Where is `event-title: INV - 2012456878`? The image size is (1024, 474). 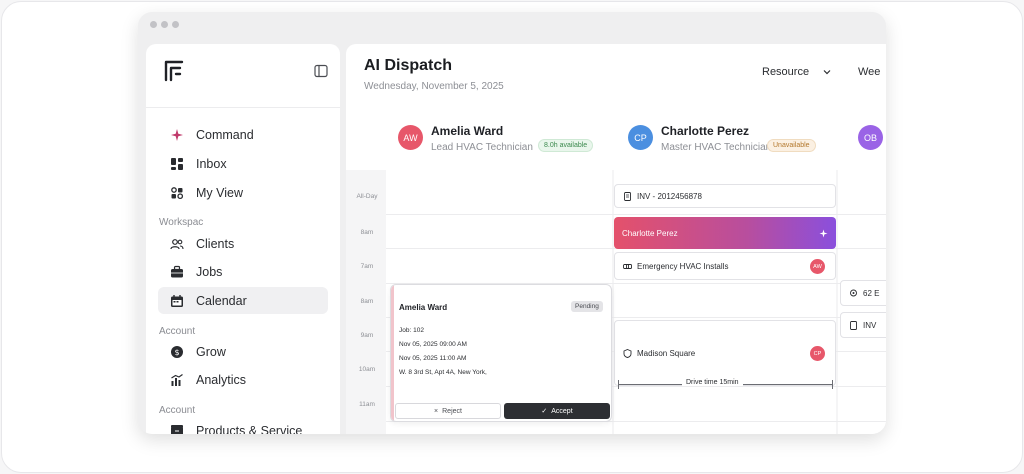 event-title: INV - 2012456878 is located at coordinates (669, 196).